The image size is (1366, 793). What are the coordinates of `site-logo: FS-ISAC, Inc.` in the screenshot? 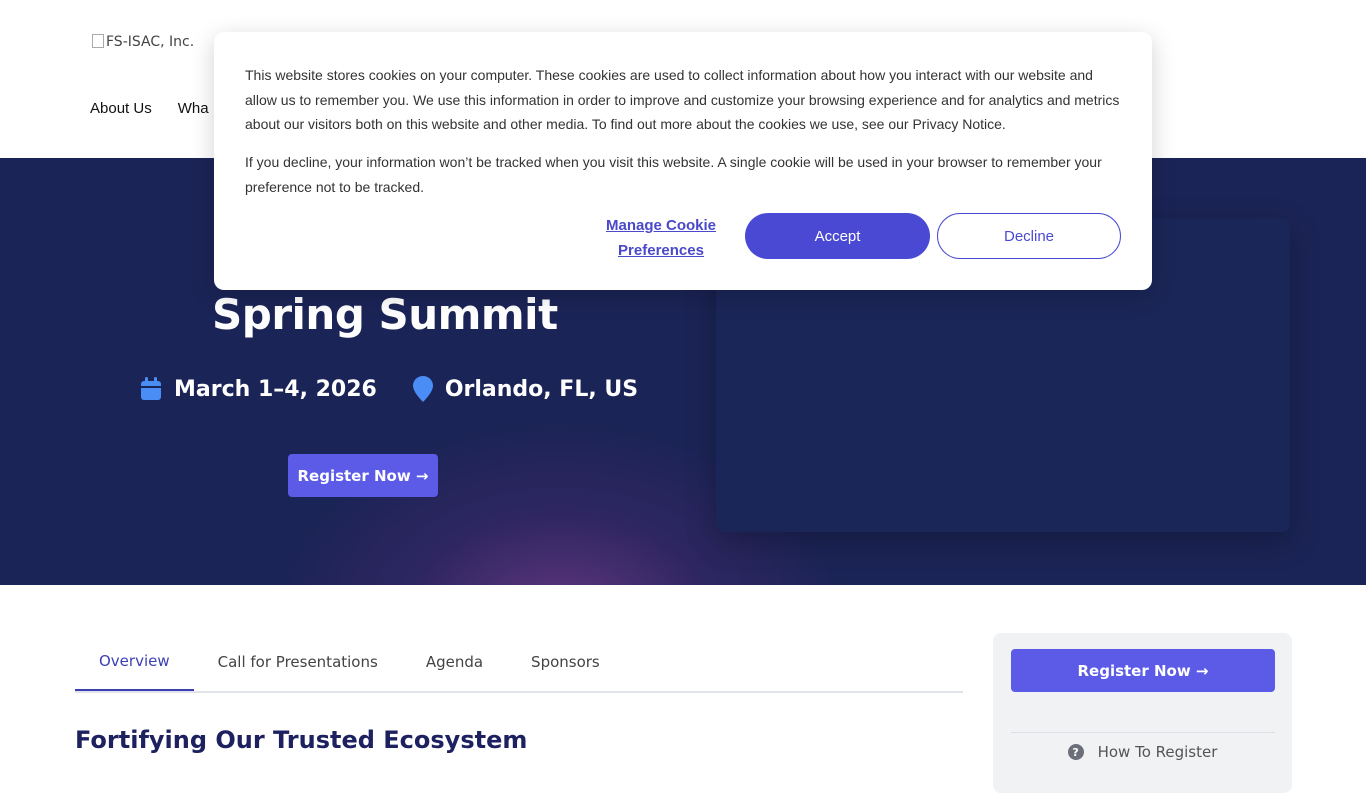 It's located at (143, 42).